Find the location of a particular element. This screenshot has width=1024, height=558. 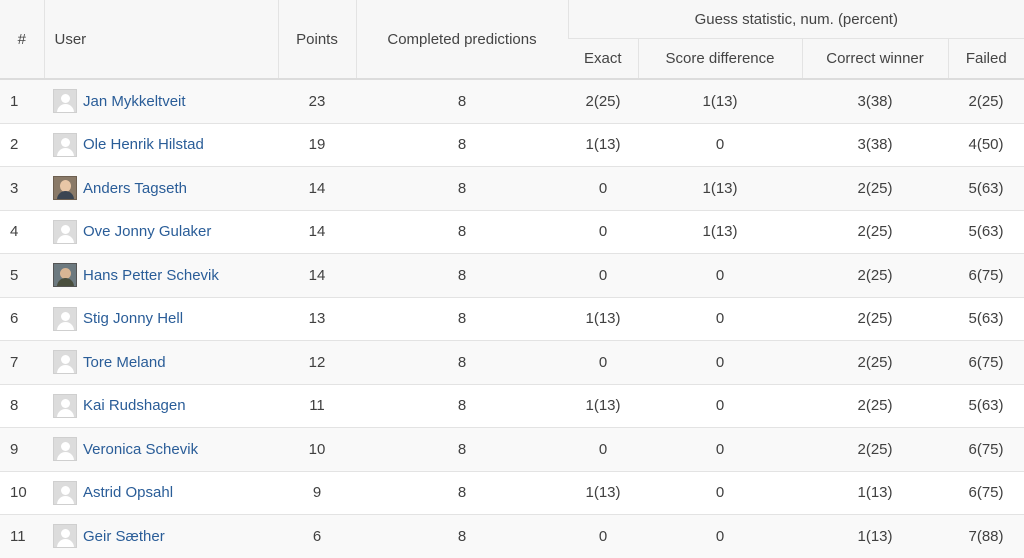

rank-value: 9 is located at coordinates (14, 449).